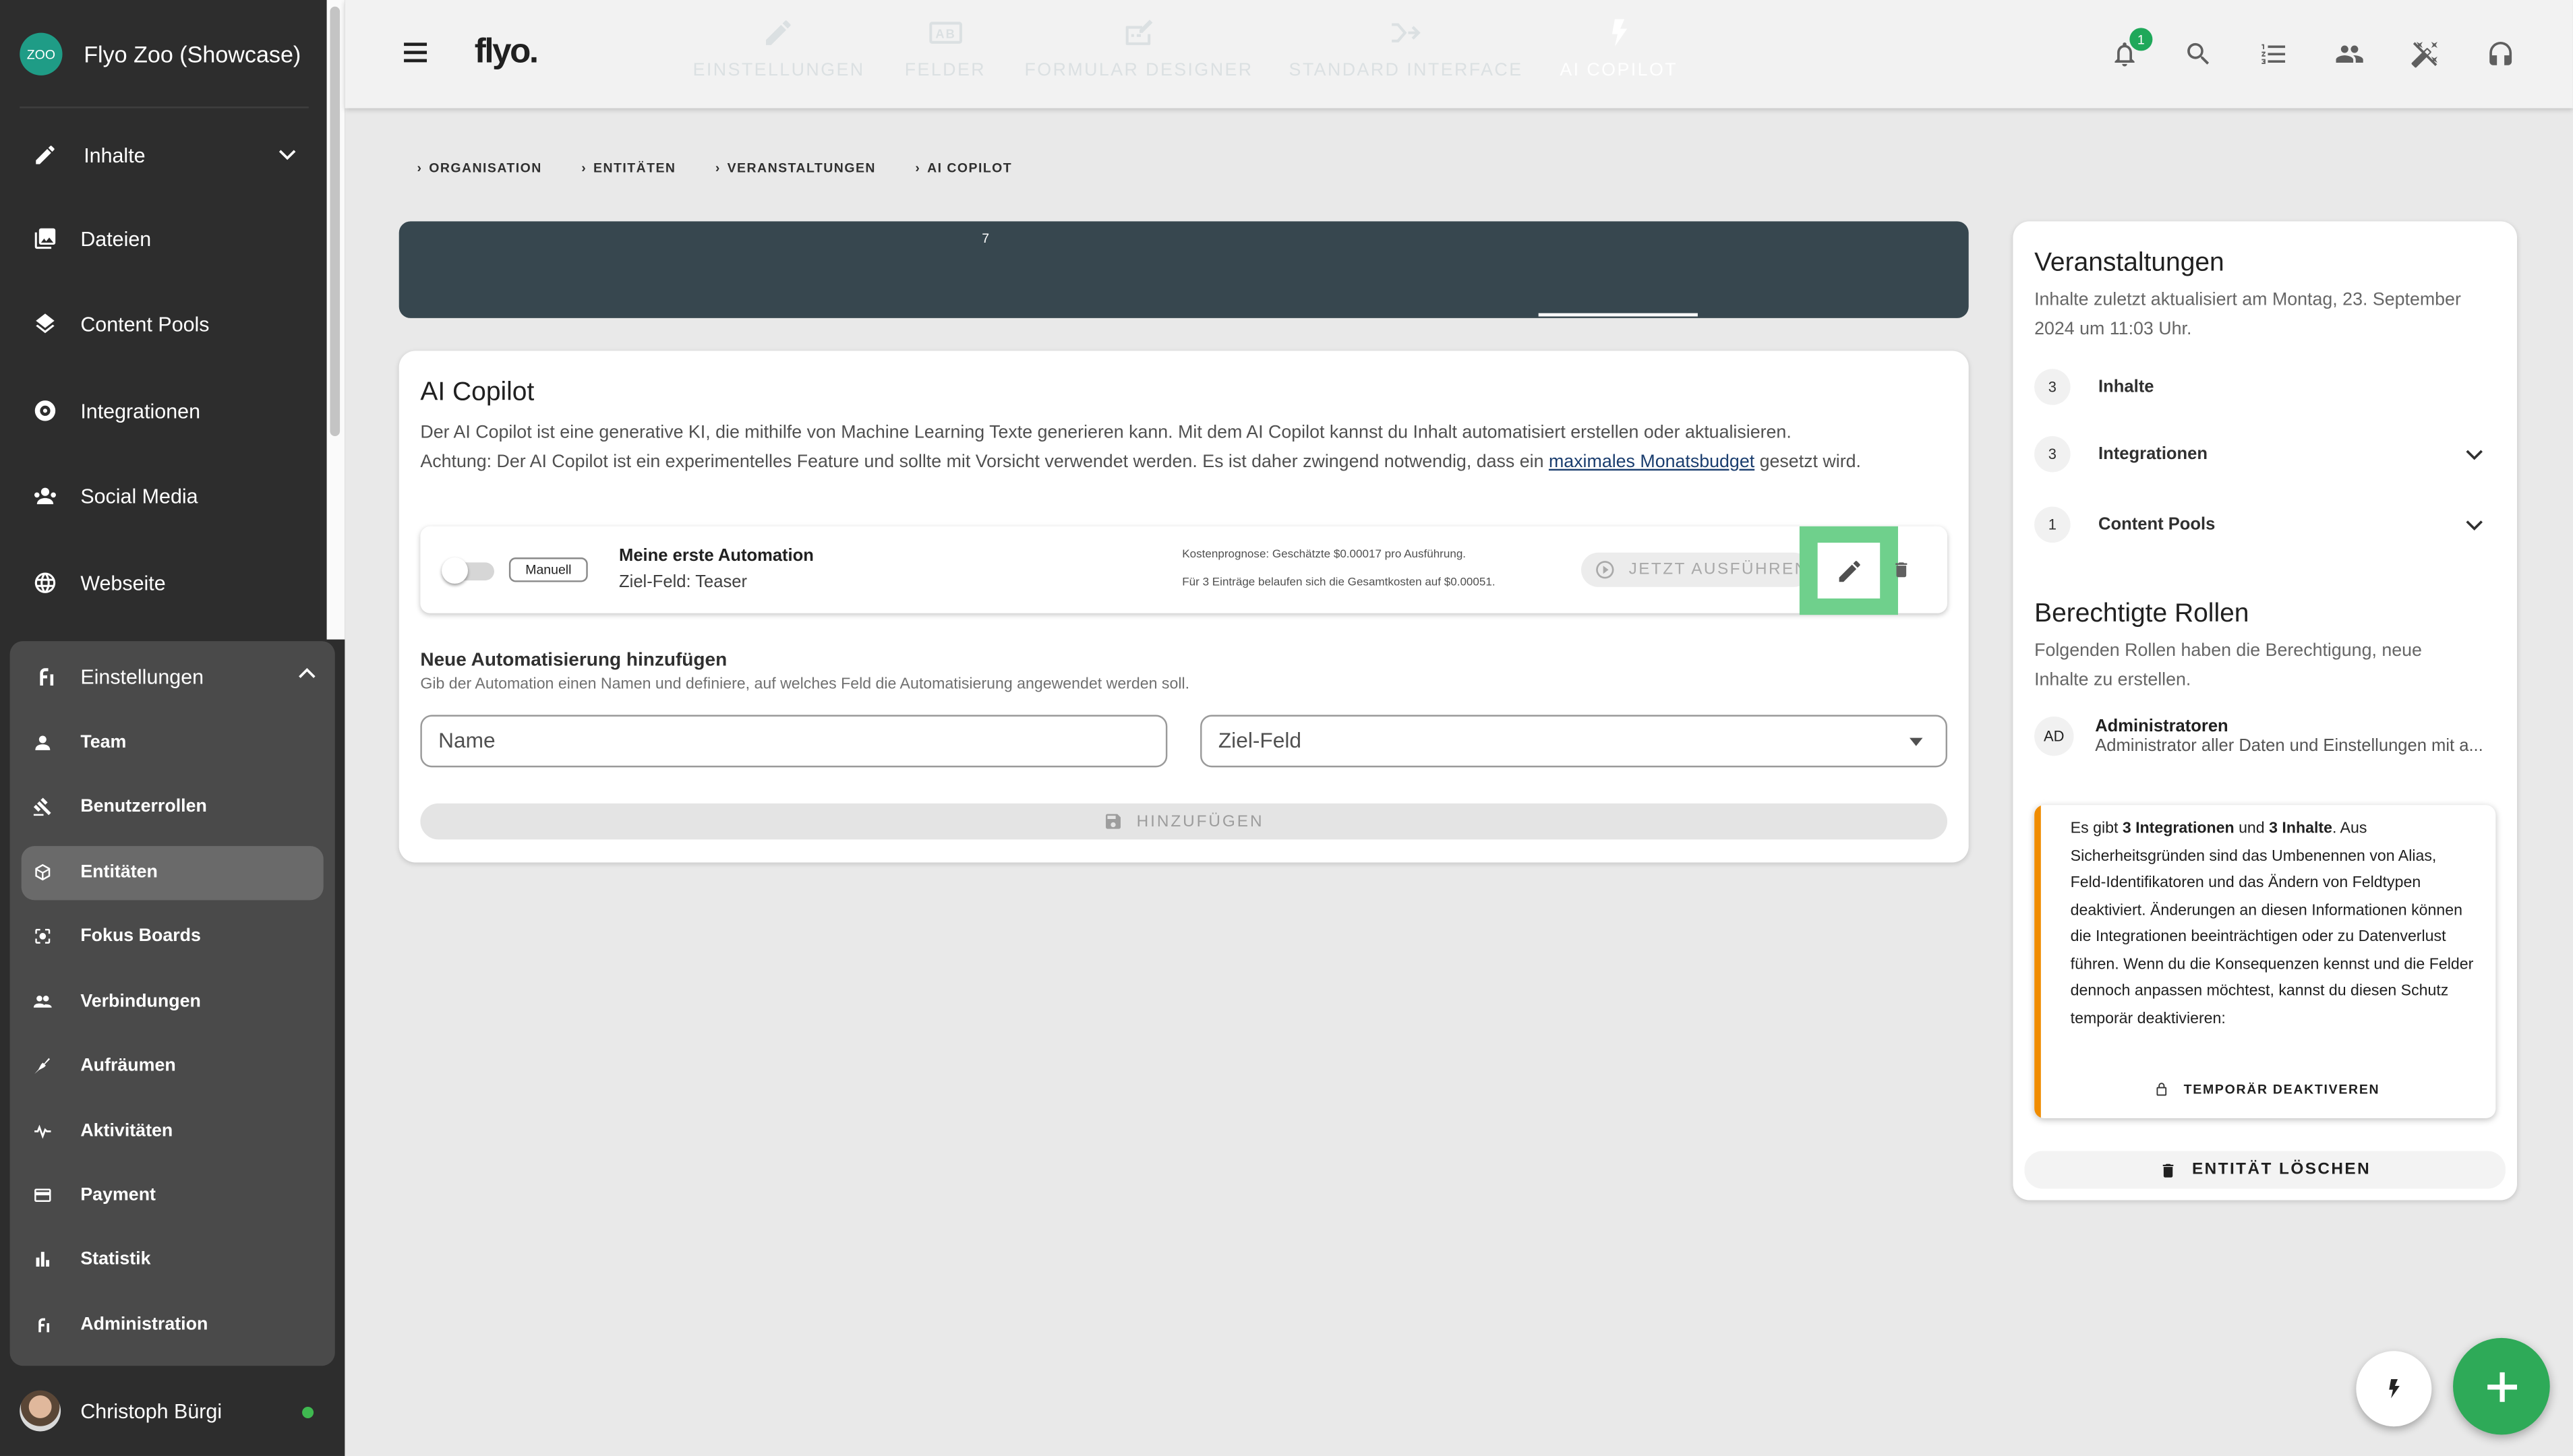 This screenshot has width=2573, height=1456. Describe the element at coordinates (2052, 387) in the screenshot. I see `count-value: 3` at that location.